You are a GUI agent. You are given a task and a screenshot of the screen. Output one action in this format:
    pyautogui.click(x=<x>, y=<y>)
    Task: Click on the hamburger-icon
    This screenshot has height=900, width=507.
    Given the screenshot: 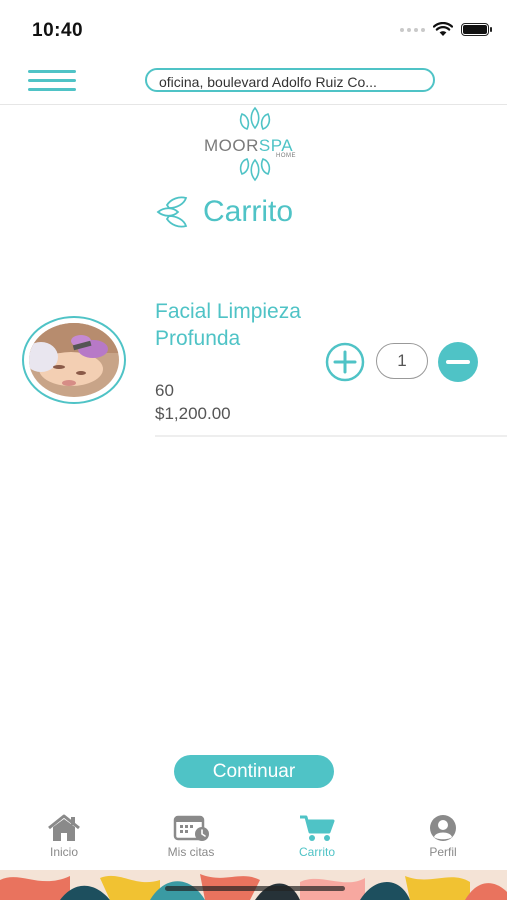 What is the action you would take?
    pyautogui.click(x=52, y=71)
    